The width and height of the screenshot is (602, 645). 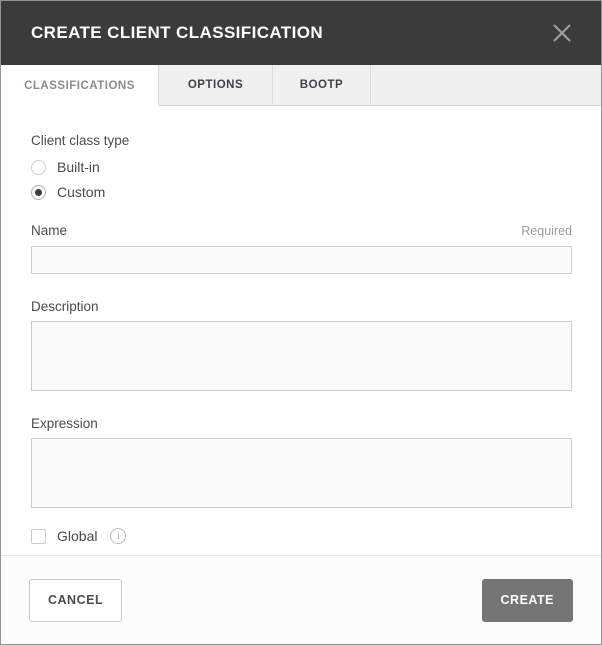 What do you see at coordinates (78, 167) in the screenshot?
I see `radio-built-in-label: Built-in` at bounding box center [78, 167].